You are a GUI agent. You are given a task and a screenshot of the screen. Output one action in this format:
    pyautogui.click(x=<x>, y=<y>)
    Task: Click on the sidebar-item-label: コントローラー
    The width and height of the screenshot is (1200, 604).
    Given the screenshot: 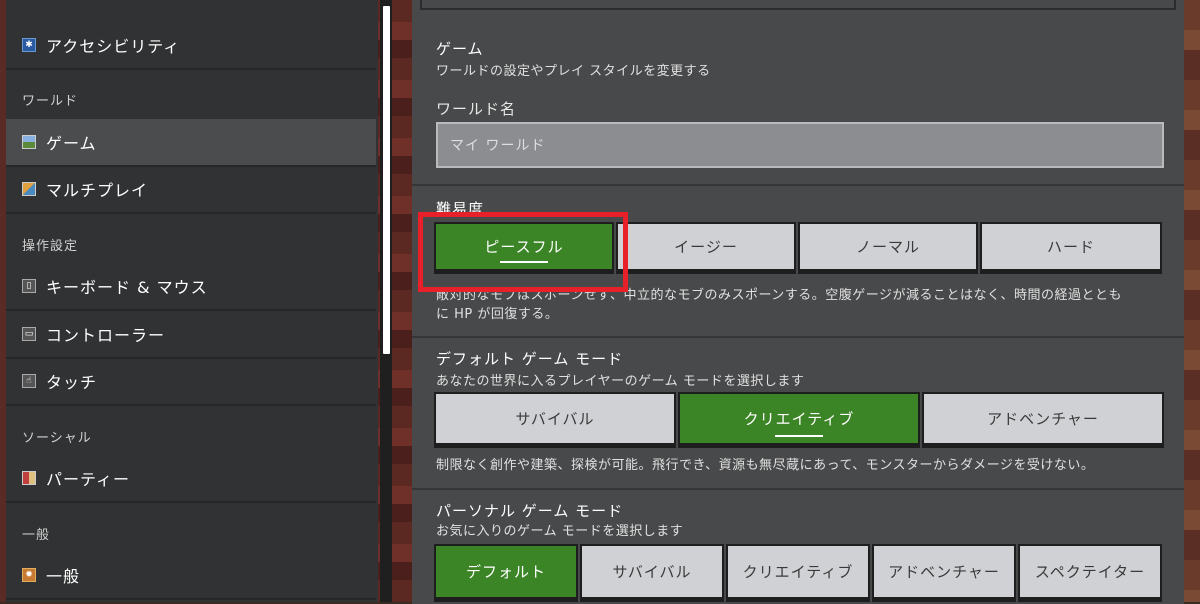 What is the action you would take?
    pyautogui.click(x=106, y=335)
    